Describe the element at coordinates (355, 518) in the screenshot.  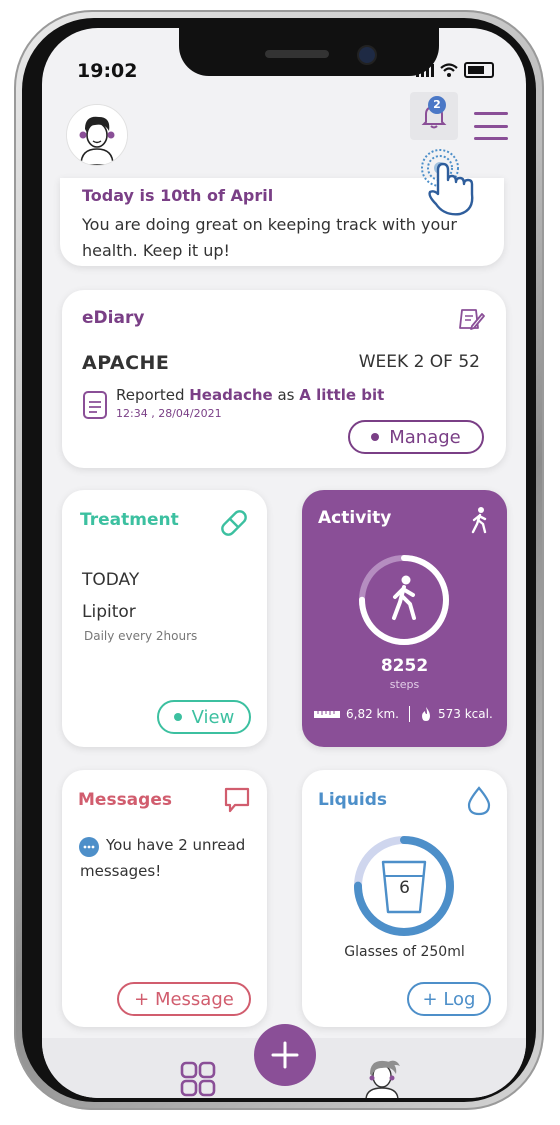
I see `activity-title: Activity` at that location.